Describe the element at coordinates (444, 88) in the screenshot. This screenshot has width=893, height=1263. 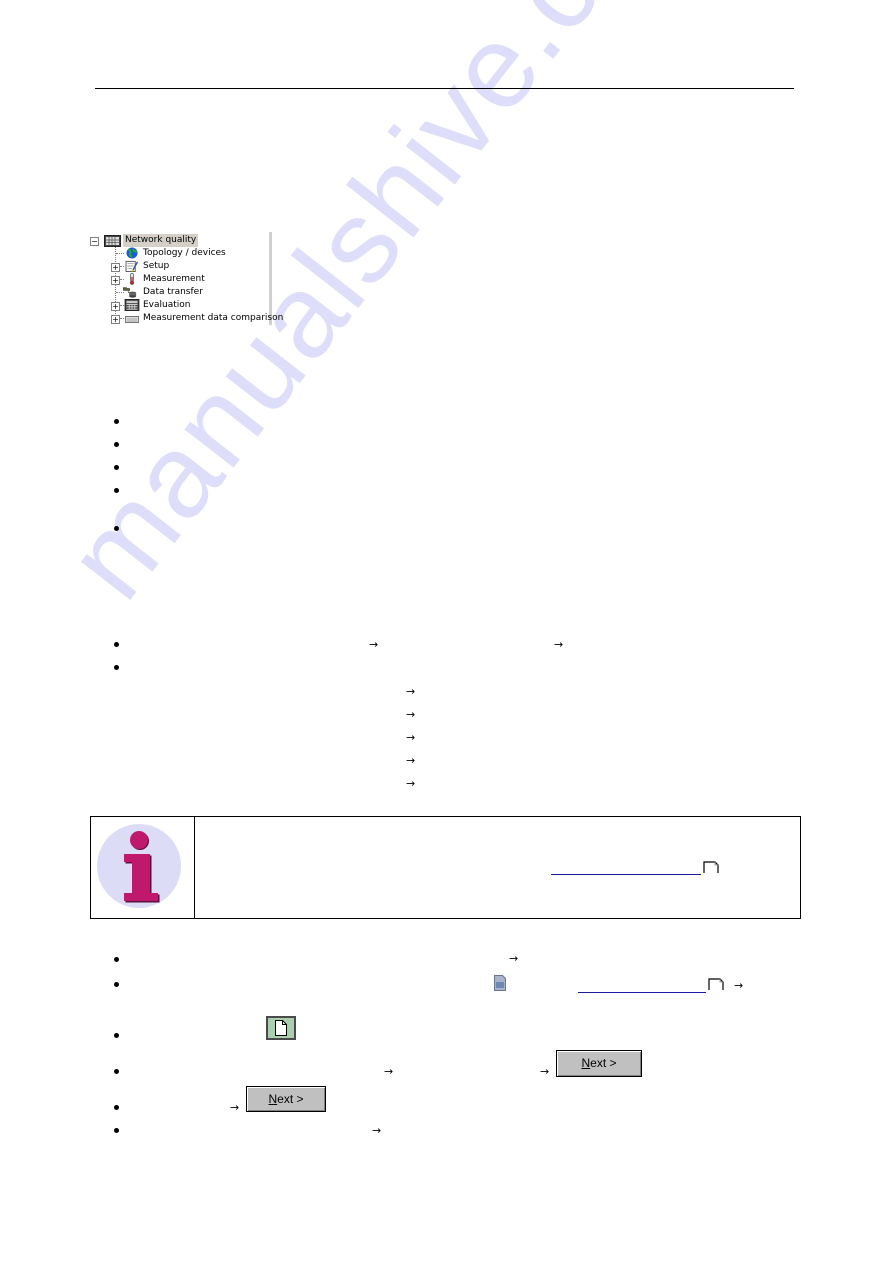
I see `header-rule` at that location.